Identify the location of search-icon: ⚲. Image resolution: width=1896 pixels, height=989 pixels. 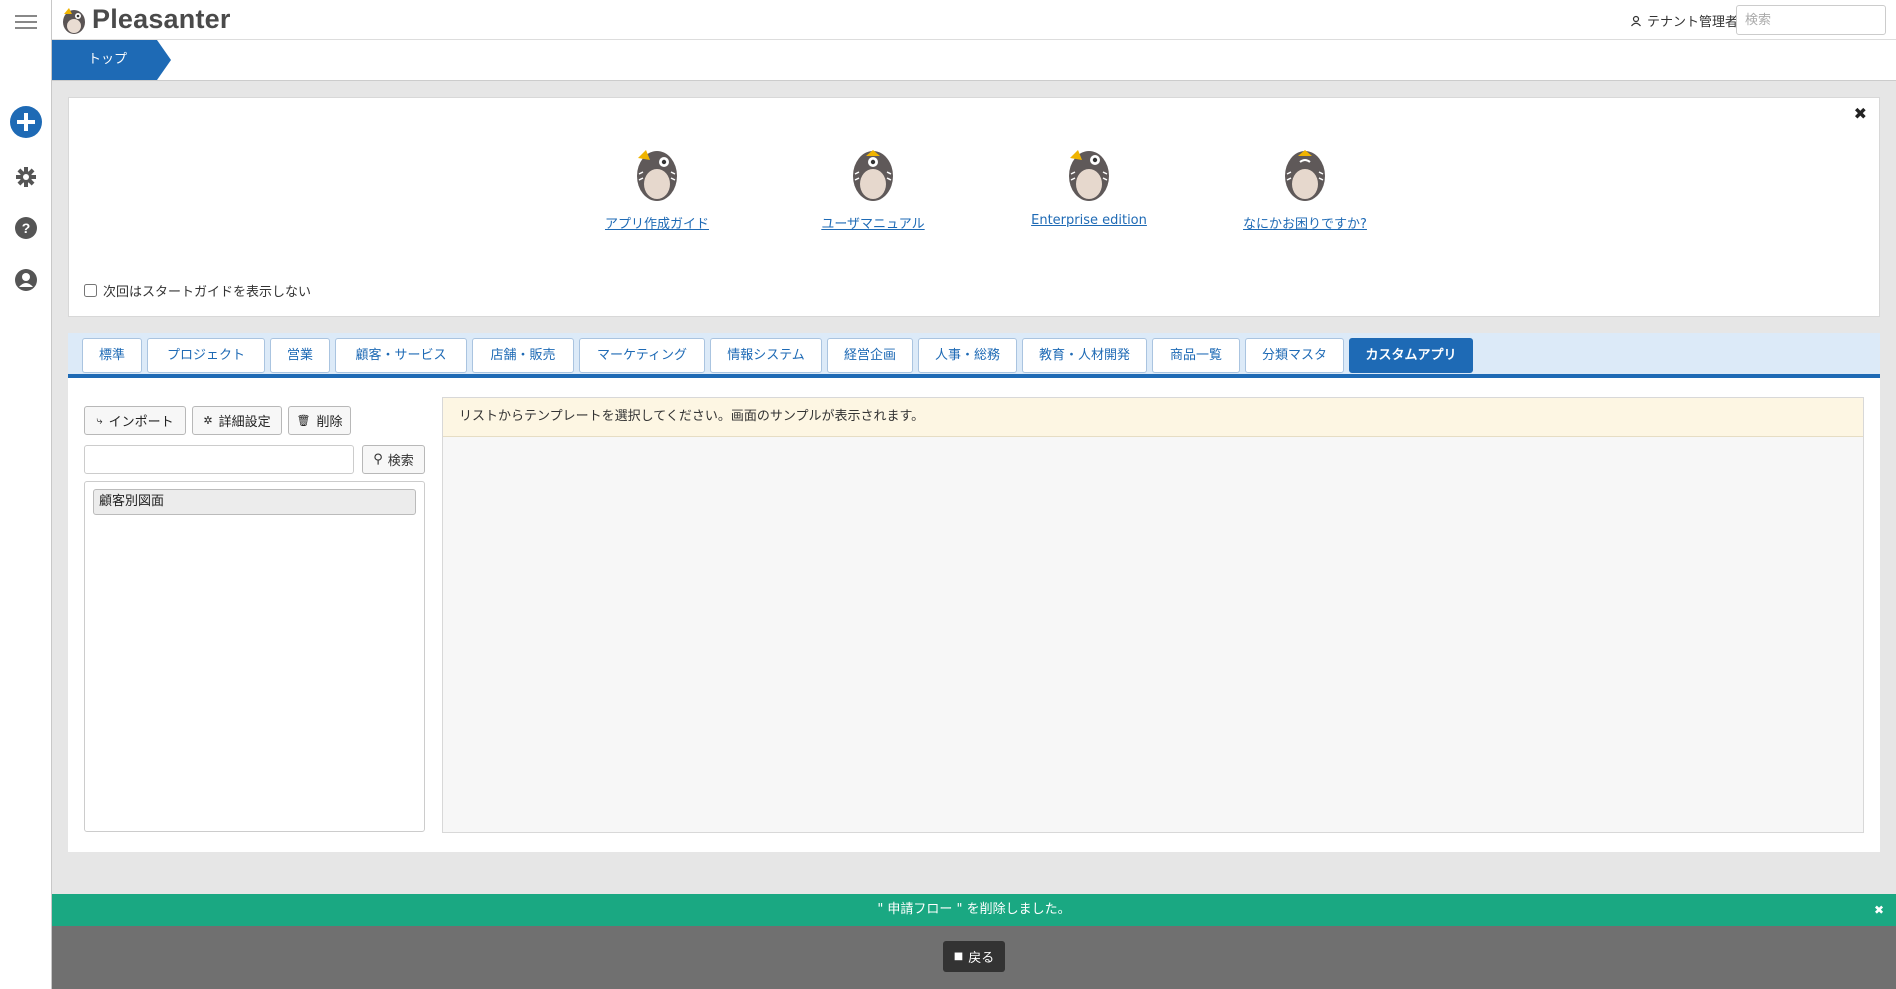
(378, 459).